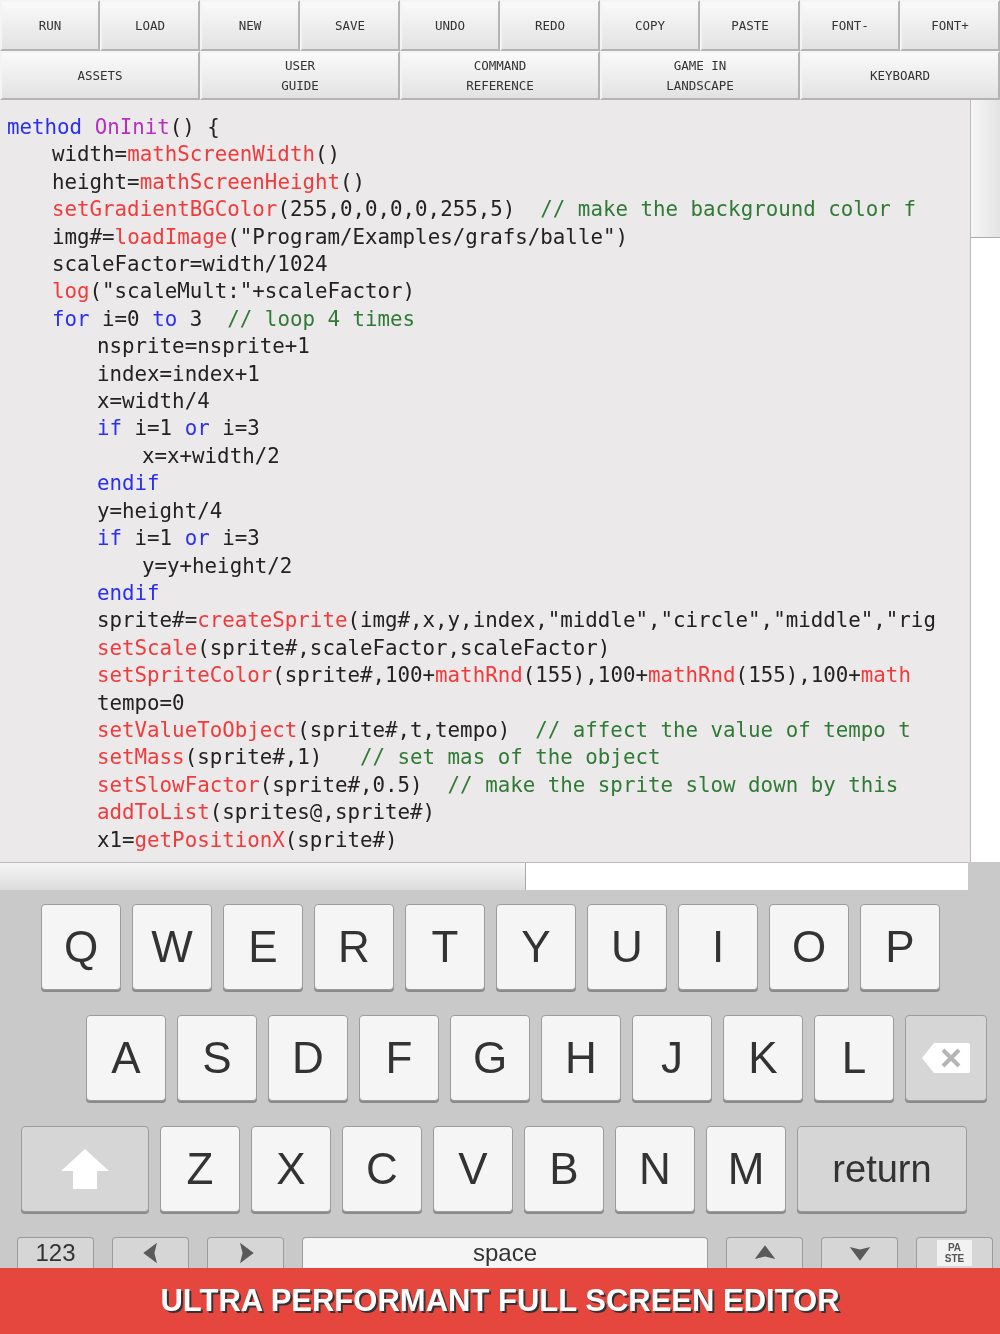 The width and height of the screenshot is (1000, 1334). What do you see at coordinates (504, 676) in the screenshot?
I see `code-line: setSpriteColor(sprite#,100+mathRnd(155),100+mathRnd(155),100+math` at bounding box center [504, 676].